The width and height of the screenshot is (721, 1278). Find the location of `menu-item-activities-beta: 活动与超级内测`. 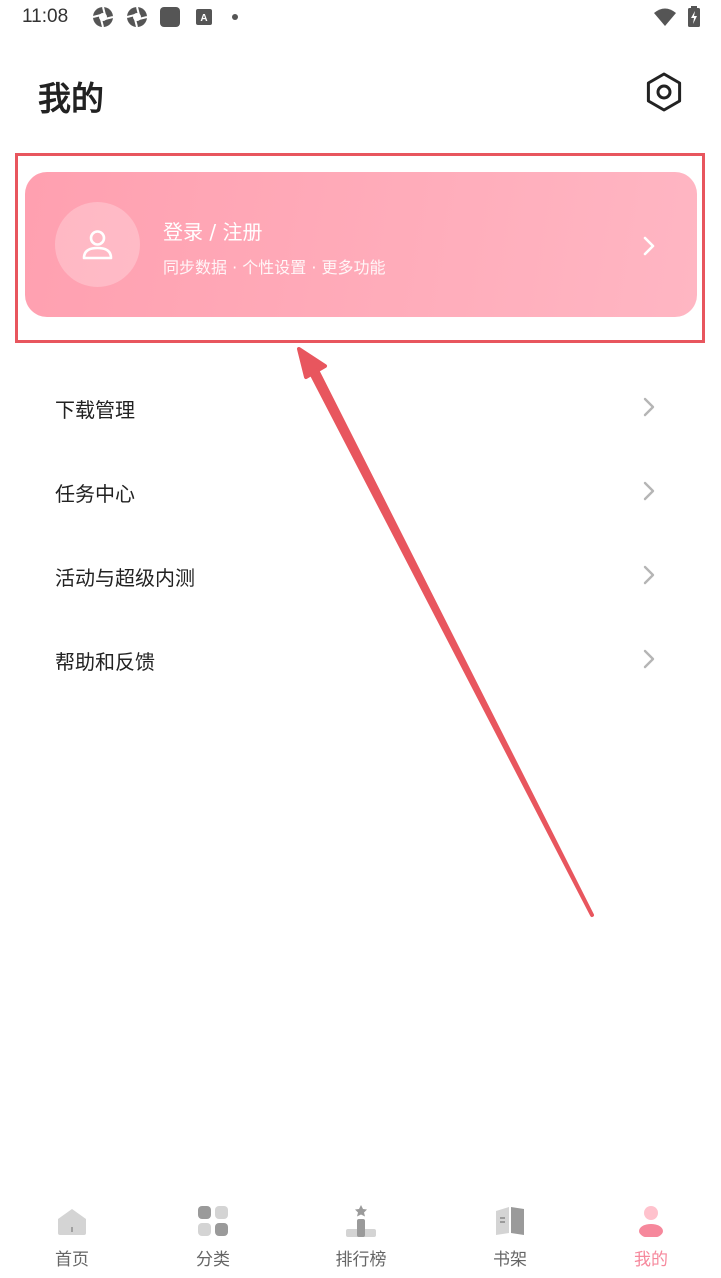

menu-item-activities-beta: 活动与超级内测 is located at coordinates (360, 576).